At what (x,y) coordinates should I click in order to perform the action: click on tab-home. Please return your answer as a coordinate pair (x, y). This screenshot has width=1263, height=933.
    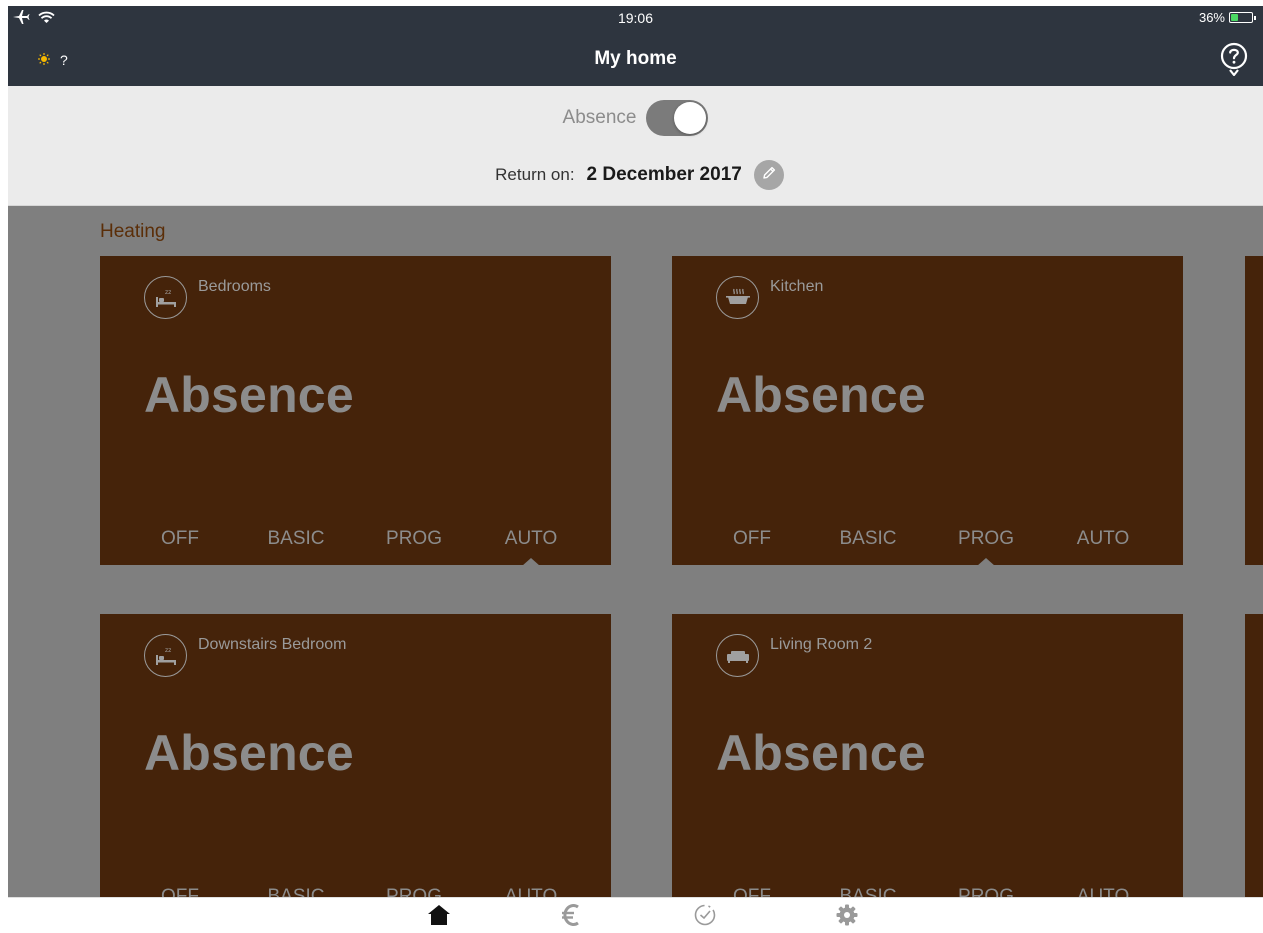
    Looking at the image, I should click on (439, 917).